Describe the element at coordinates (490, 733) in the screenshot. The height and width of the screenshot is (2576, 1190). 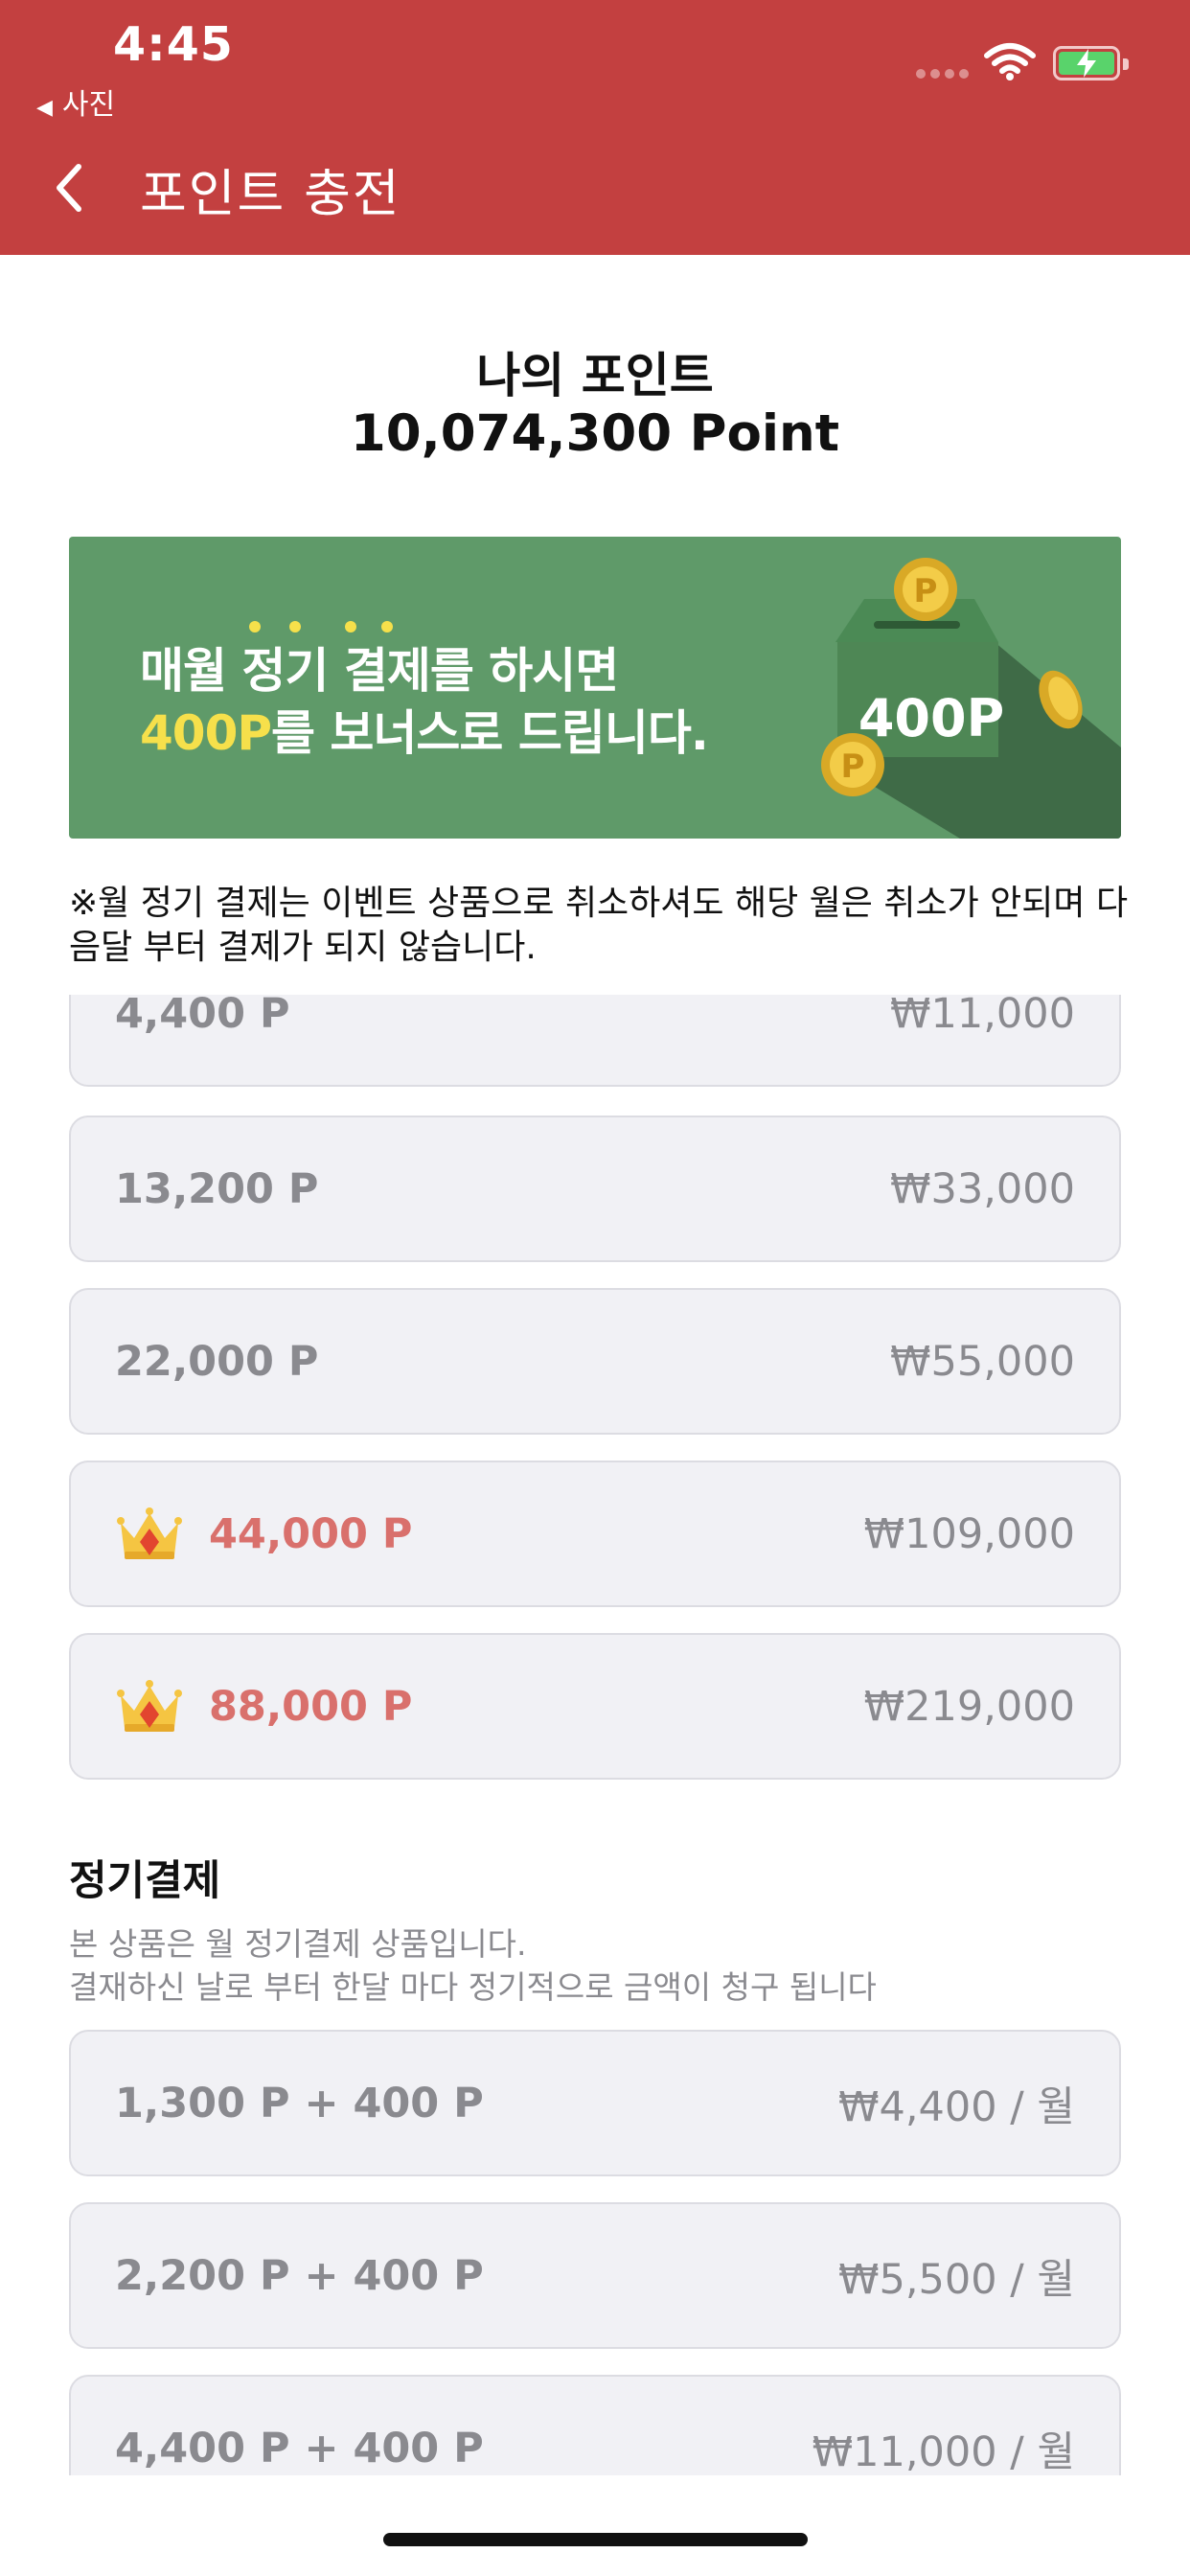
I see `banner-text-rest: 를 보너스로 드립니다.` at that location.